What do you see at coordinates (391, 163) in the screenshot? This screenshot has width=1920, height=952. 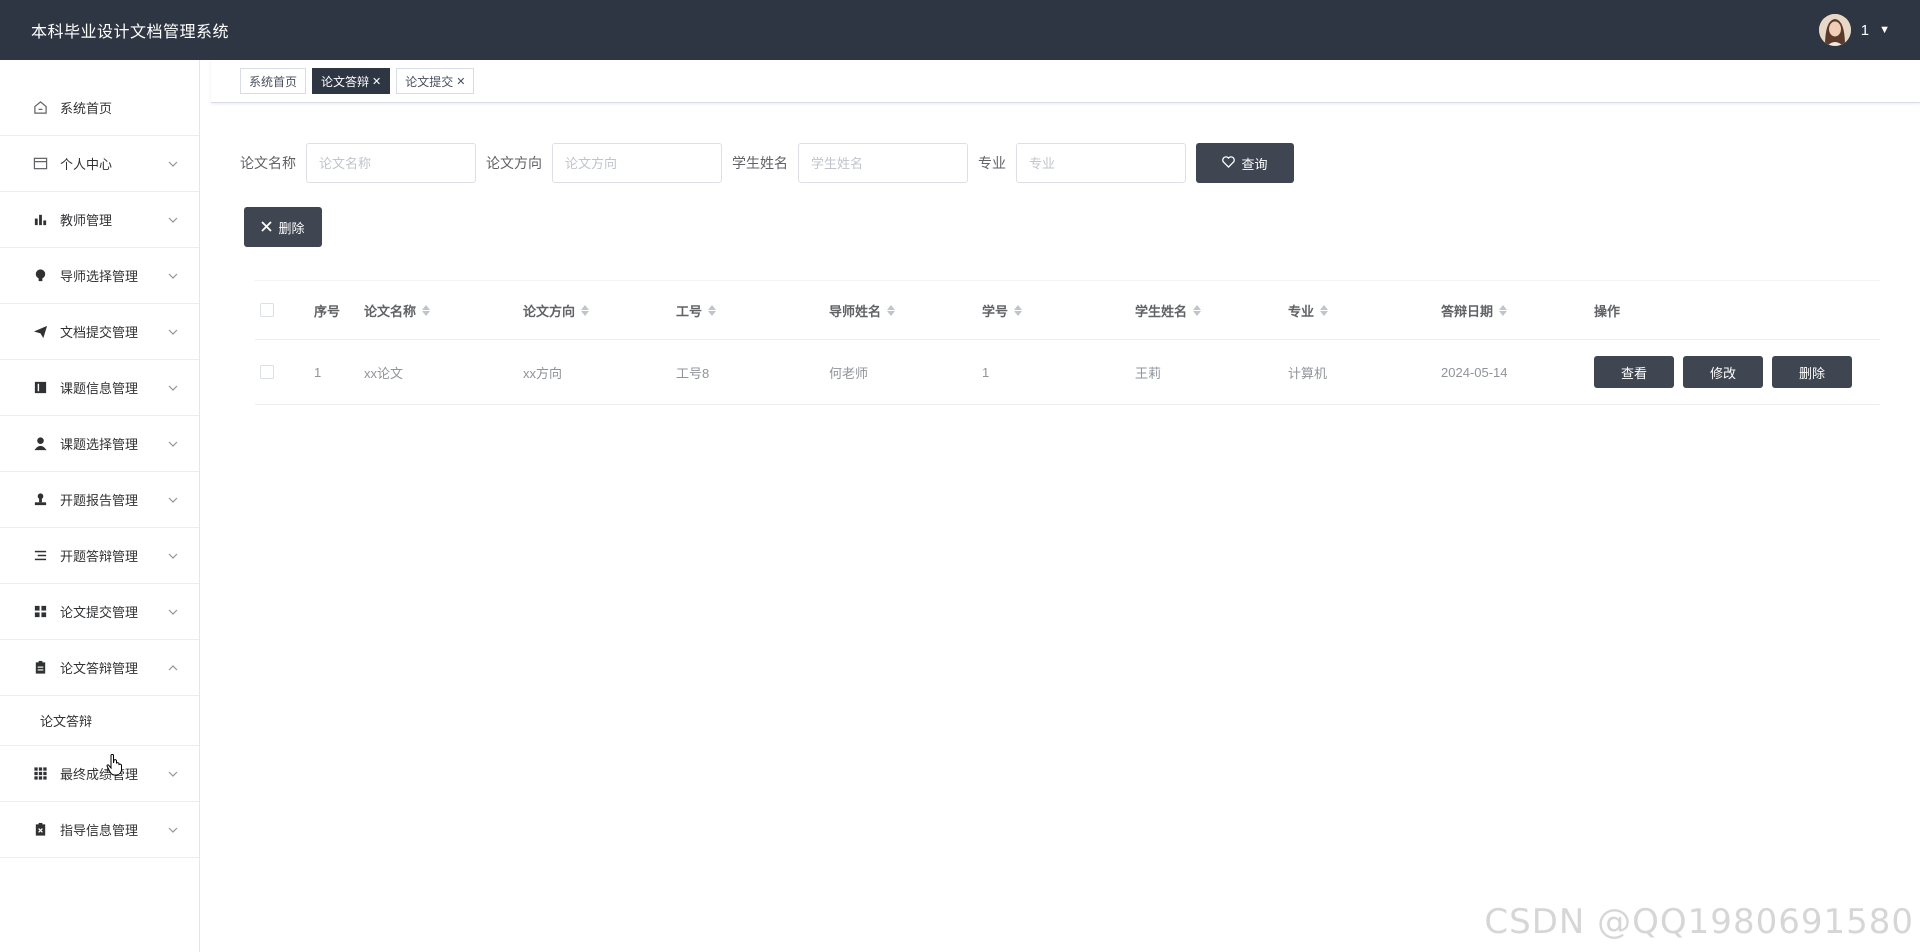 I see `thesis-name-input` at bounding box center [391, 163].